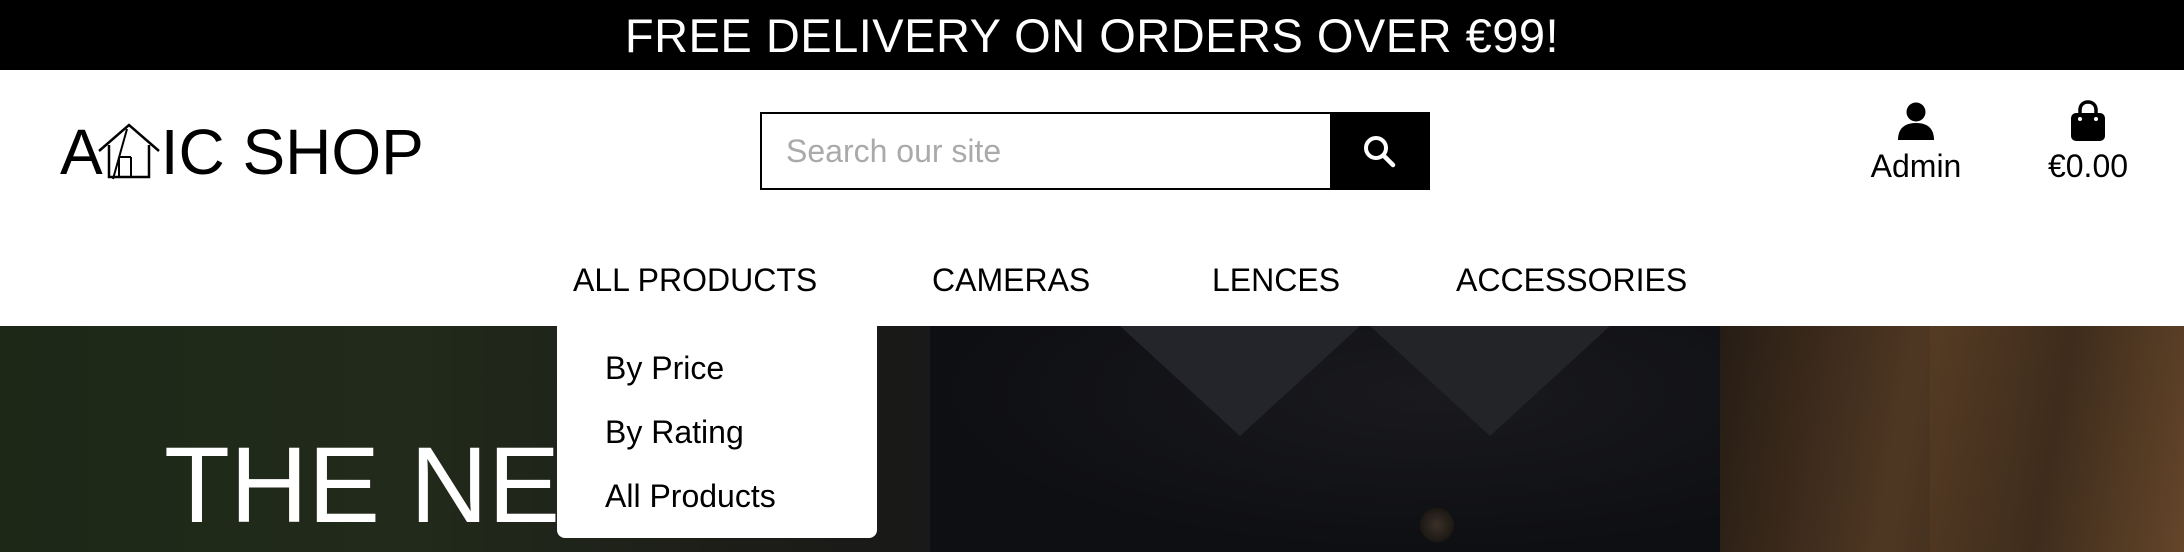 Image resolution: width=2184 pixels, height=552 pixels. Describe the element at coordinates (1240, 381) in the screenshot. I see `hero-image-collar-left` at that location.